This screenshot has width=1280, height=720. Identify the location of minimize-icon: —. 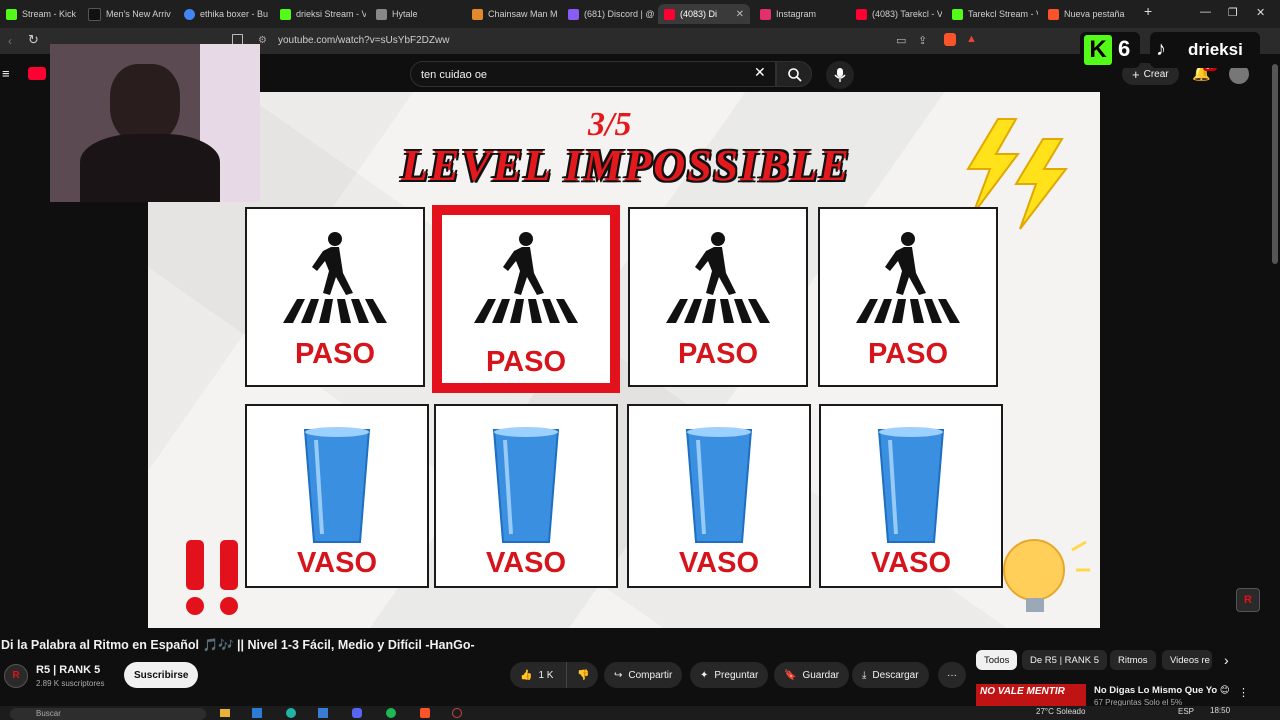
(1205, 12).